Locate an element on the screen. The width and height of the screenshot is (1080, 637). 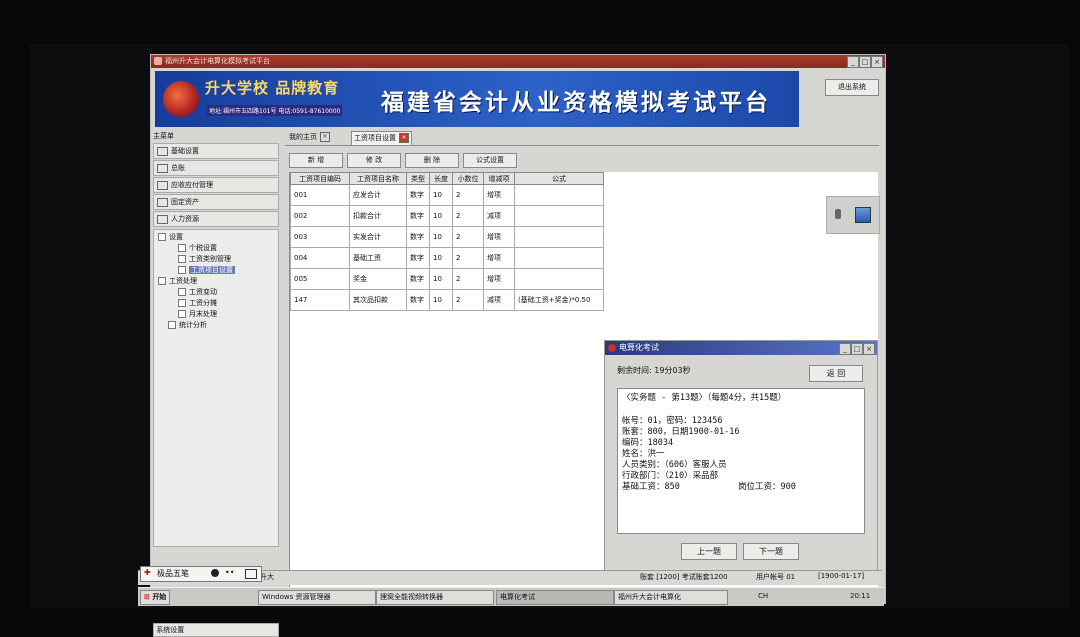
column-header: 长度 is located at coordinates (441, 178).